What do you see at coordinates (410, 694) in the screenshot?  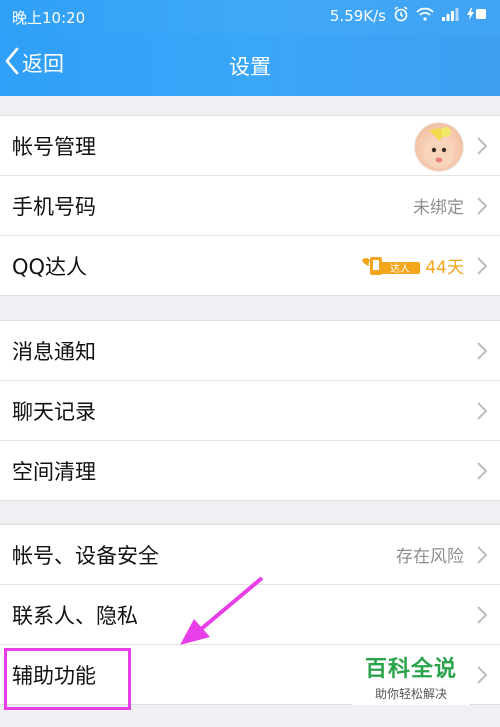 I see `watermark-subtitle: 助你轻松解决` at bounding box center [410, 694].